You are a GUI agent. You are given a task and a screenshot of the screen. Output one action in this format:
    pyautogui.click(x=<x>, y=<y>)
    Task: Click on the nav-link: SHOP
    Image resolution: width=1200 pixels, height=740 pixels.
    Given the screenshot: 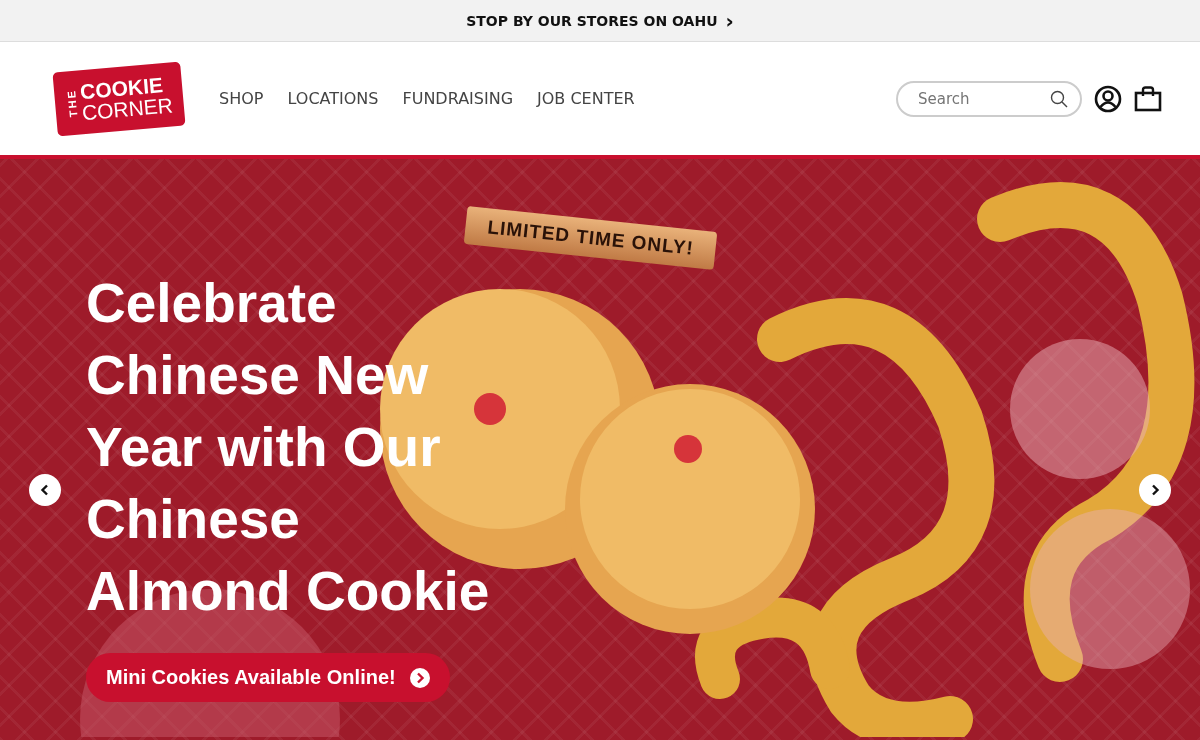 What is the action you would take?
    pyautogui.click(x=241, y=98)
    